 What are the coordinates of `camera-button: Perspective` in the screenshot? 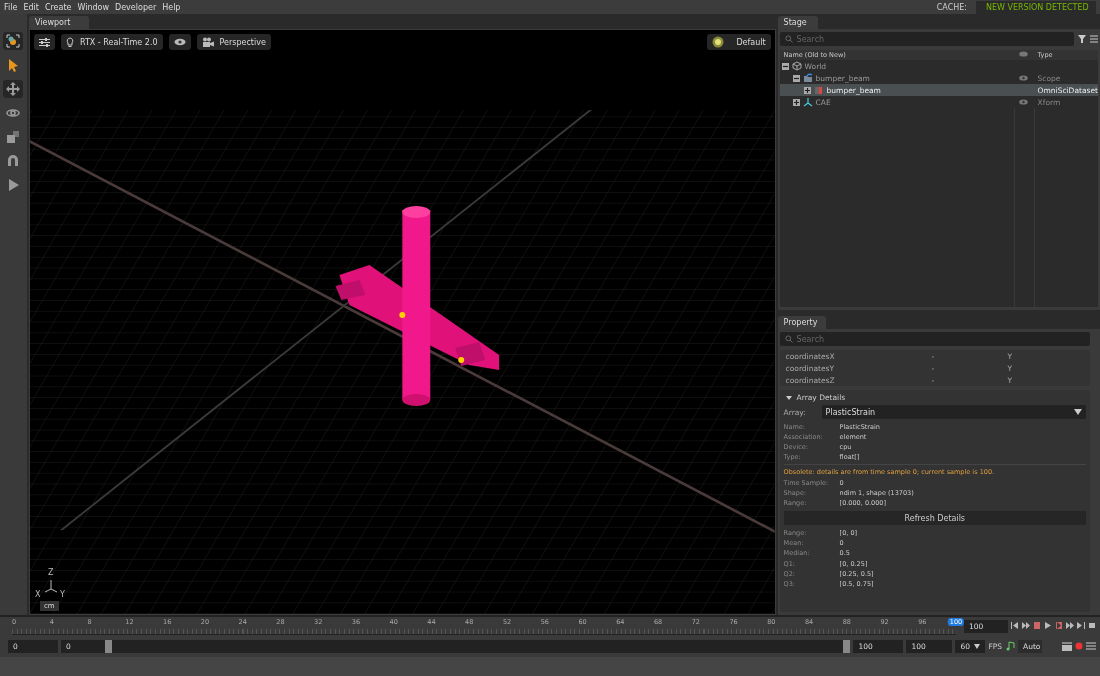 It's located at (233, 42).